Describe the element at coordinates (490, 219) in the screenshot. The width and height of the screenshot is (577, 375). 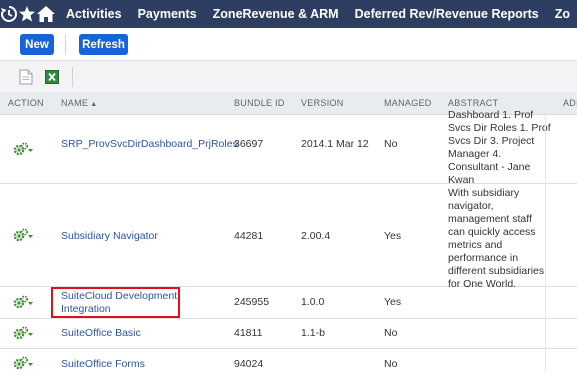
I see `abstract-line: management staff` at that location.